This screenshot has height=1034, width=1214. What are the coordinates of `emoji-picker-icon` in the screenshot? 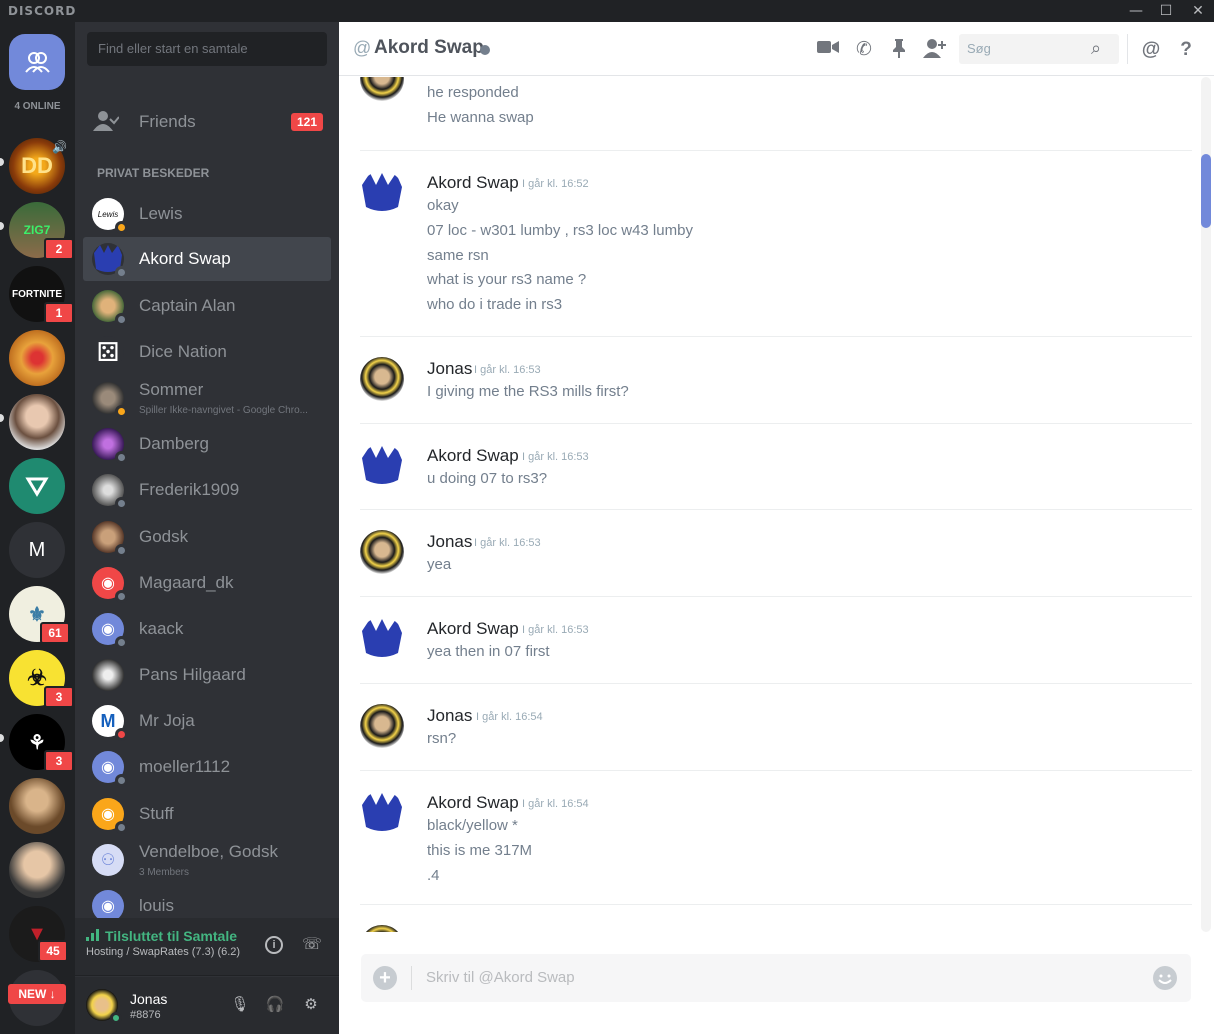 It's located at (1165, 978).